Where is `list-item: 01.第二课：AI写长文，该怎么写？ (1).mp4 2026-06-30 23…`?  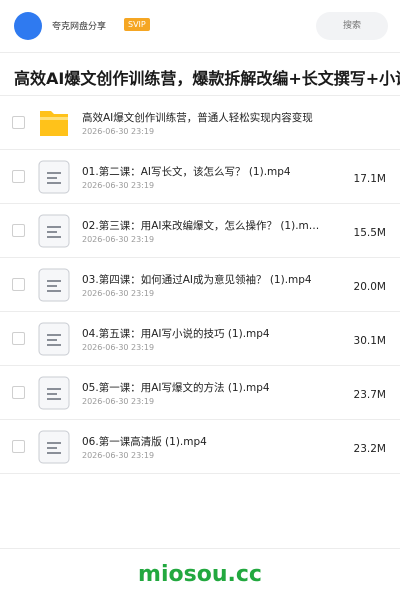
list-item: 01.第二课：AI写长文，该怎么写？ (1).mp4 2026-06-30 23… is located at coordinates (200, 177).